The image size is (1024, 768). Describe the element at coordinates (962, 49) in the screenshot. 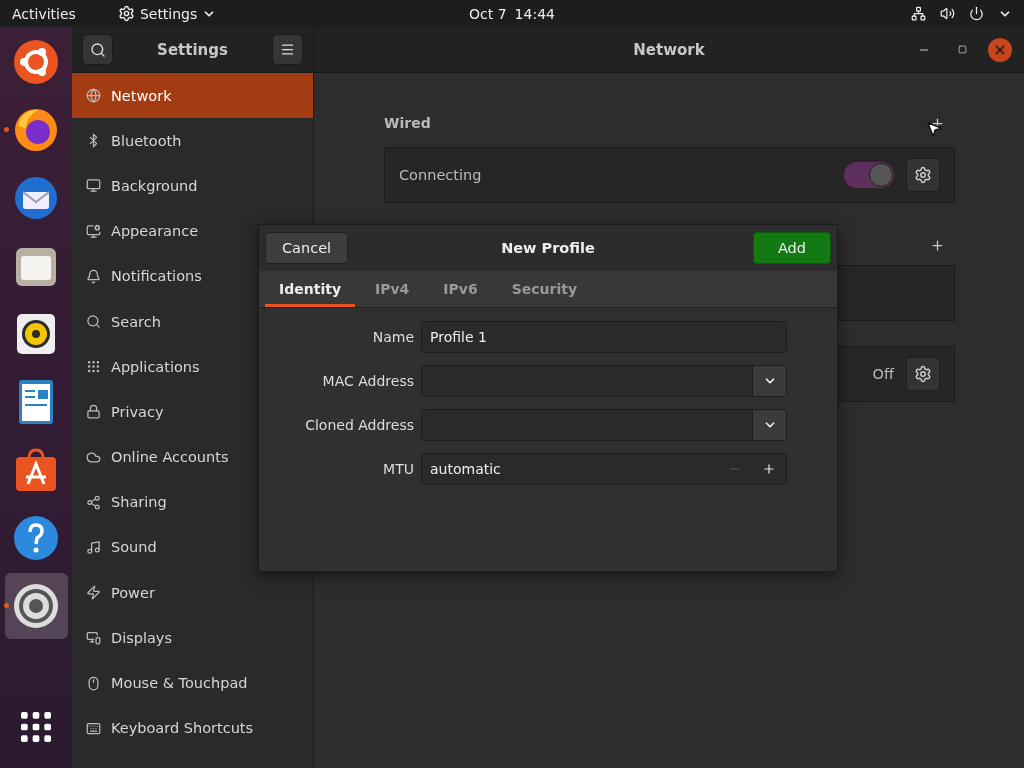

I see `maximize-icon` at that location.